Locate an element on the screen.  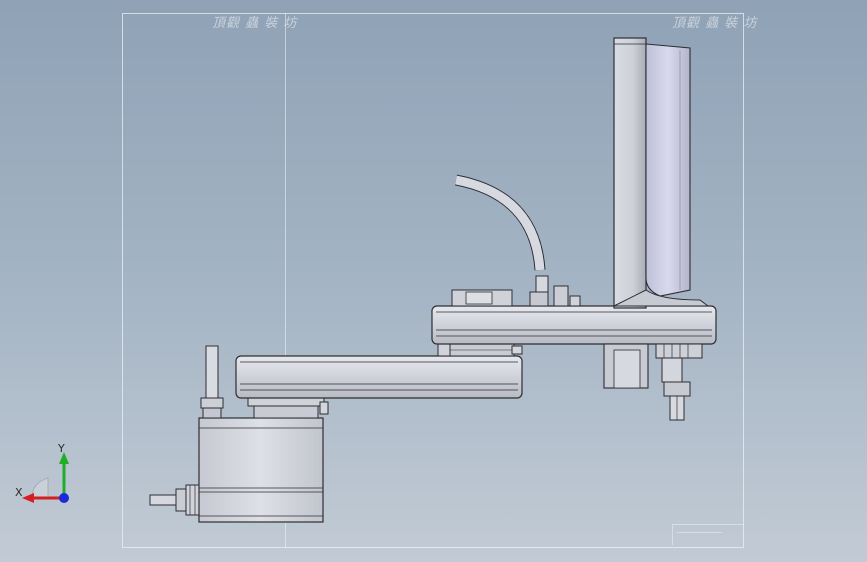
ball-screw-spindle is located at coordinates (679, 382).